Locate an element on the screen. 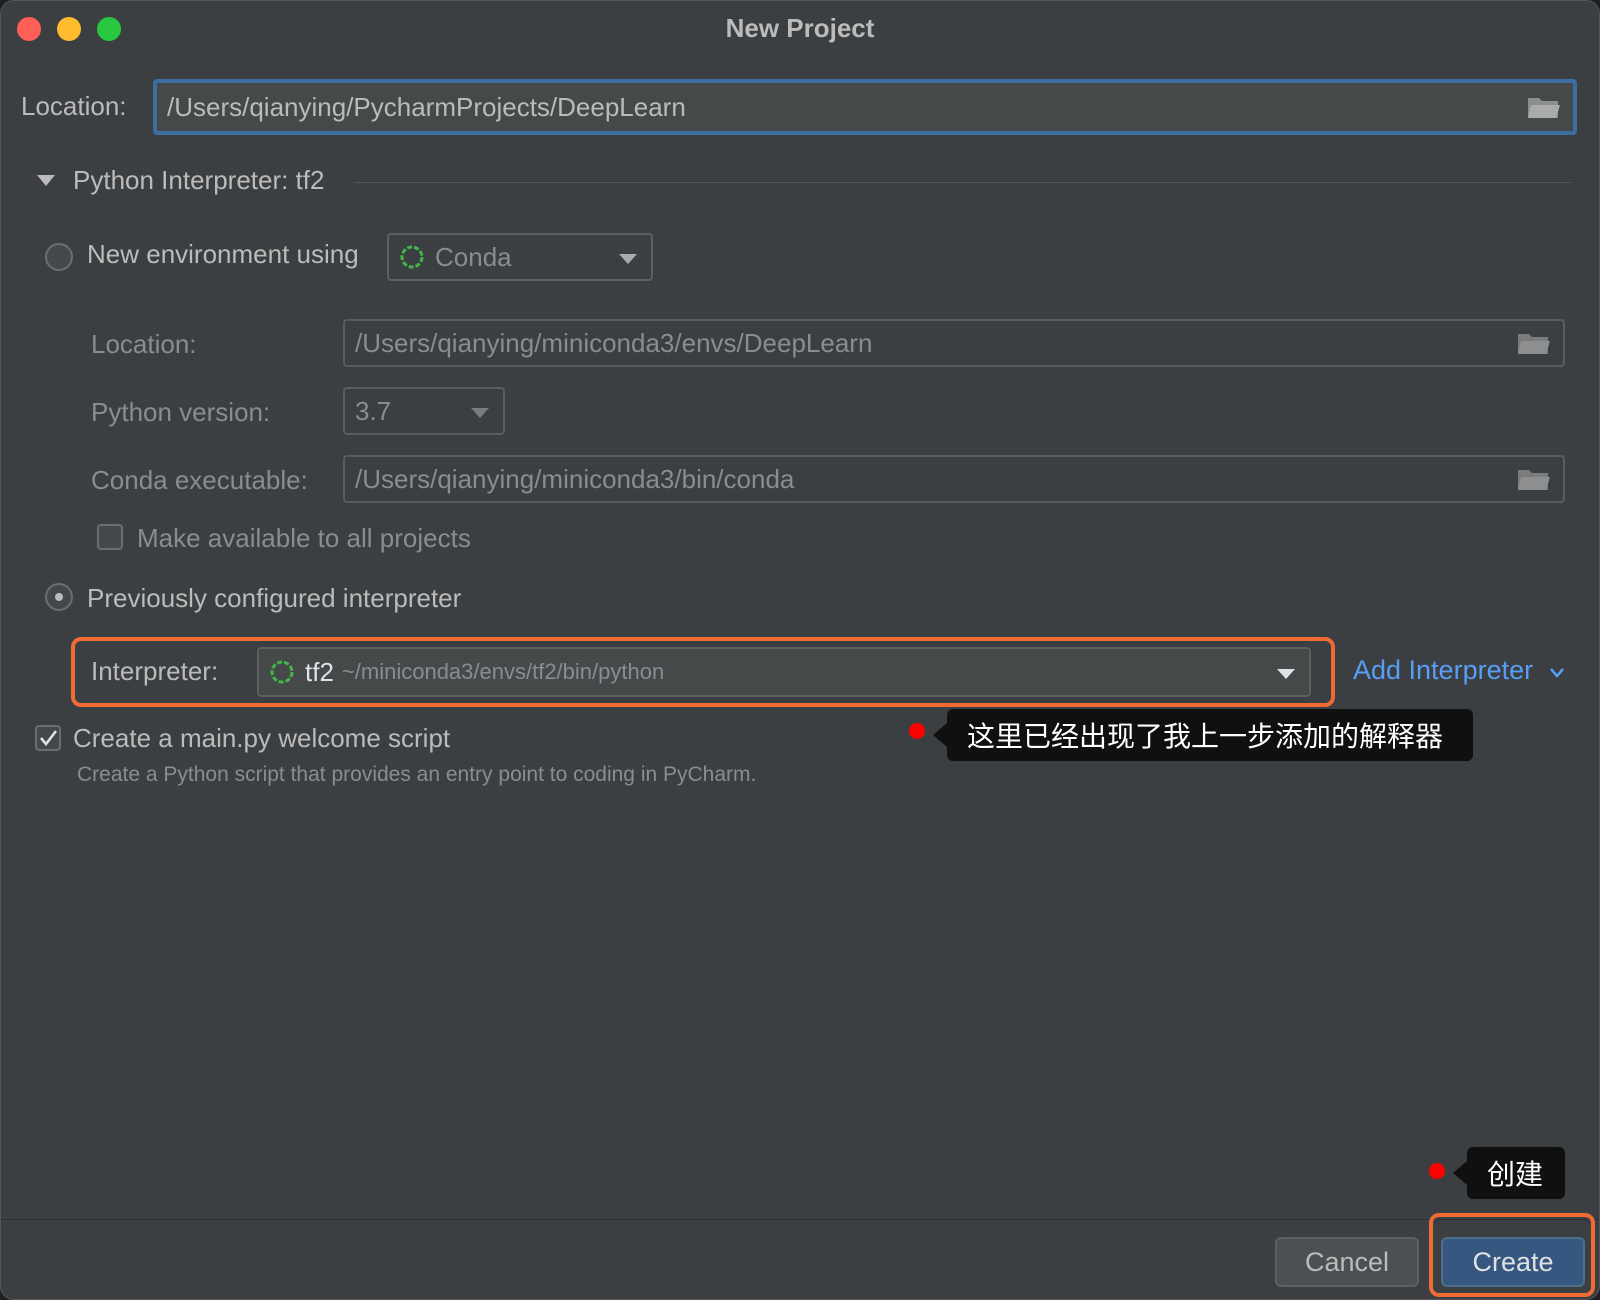  environment-tool-select: Conda is located at coordinates (520, 257).